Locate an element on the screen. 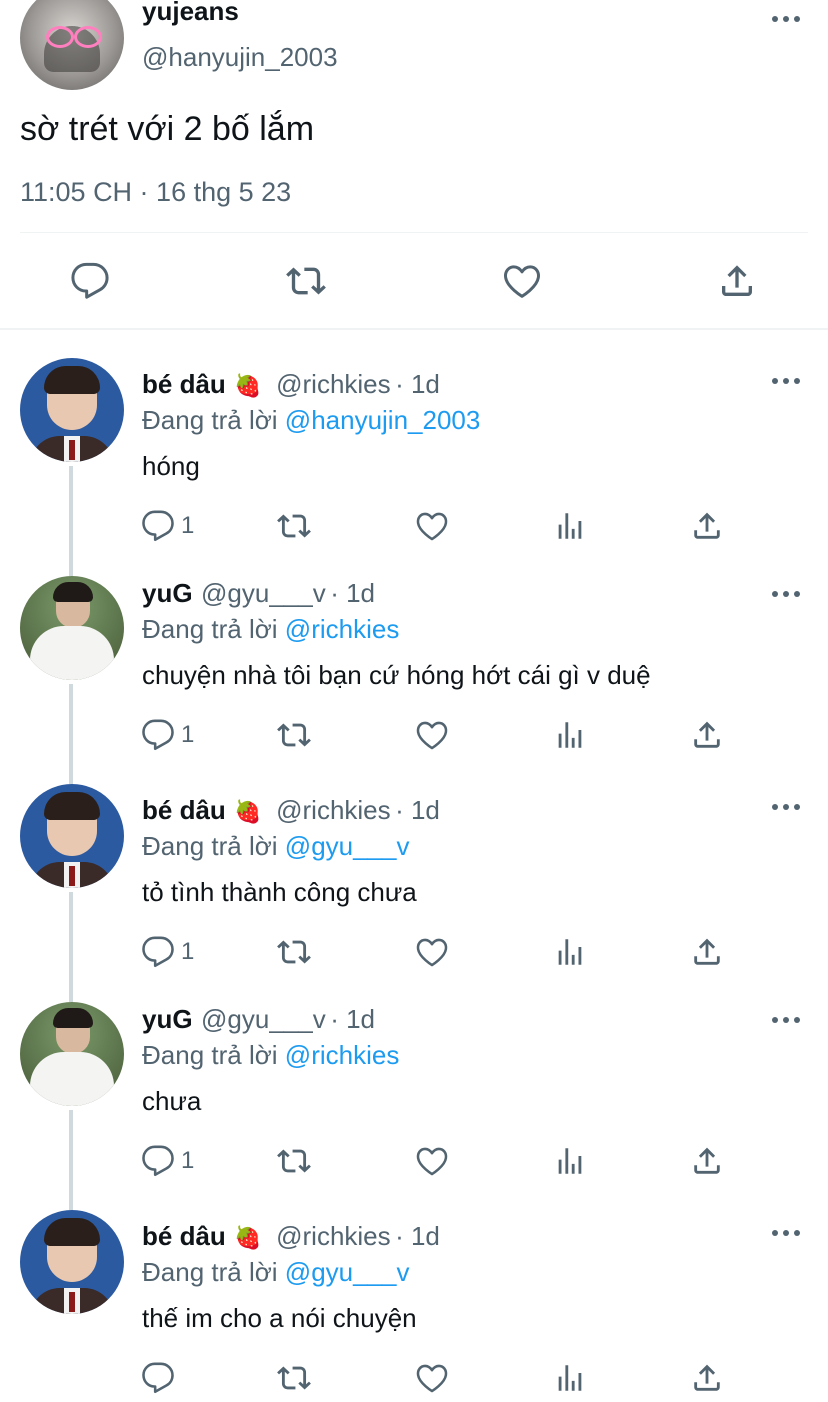  reply-text: hóng is located at coordinates (171, 466).